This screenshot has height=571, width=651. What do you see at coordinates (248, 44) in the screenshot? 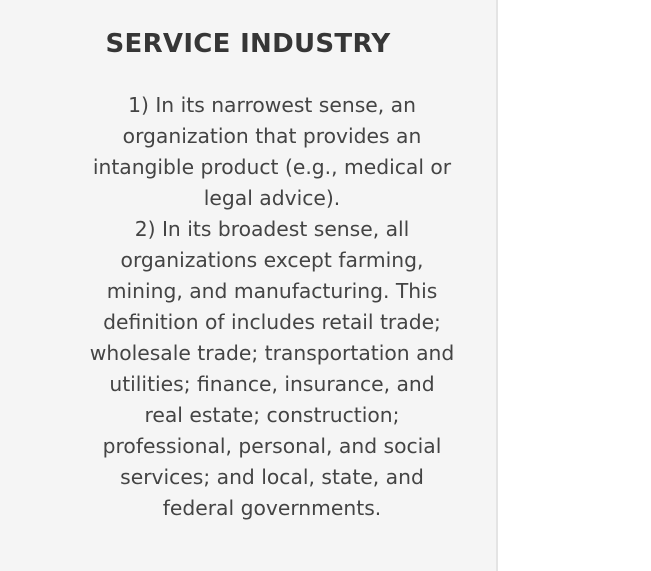
I see `term-title: SERVICE INDUSTRY` at bounding box center [248, 44].